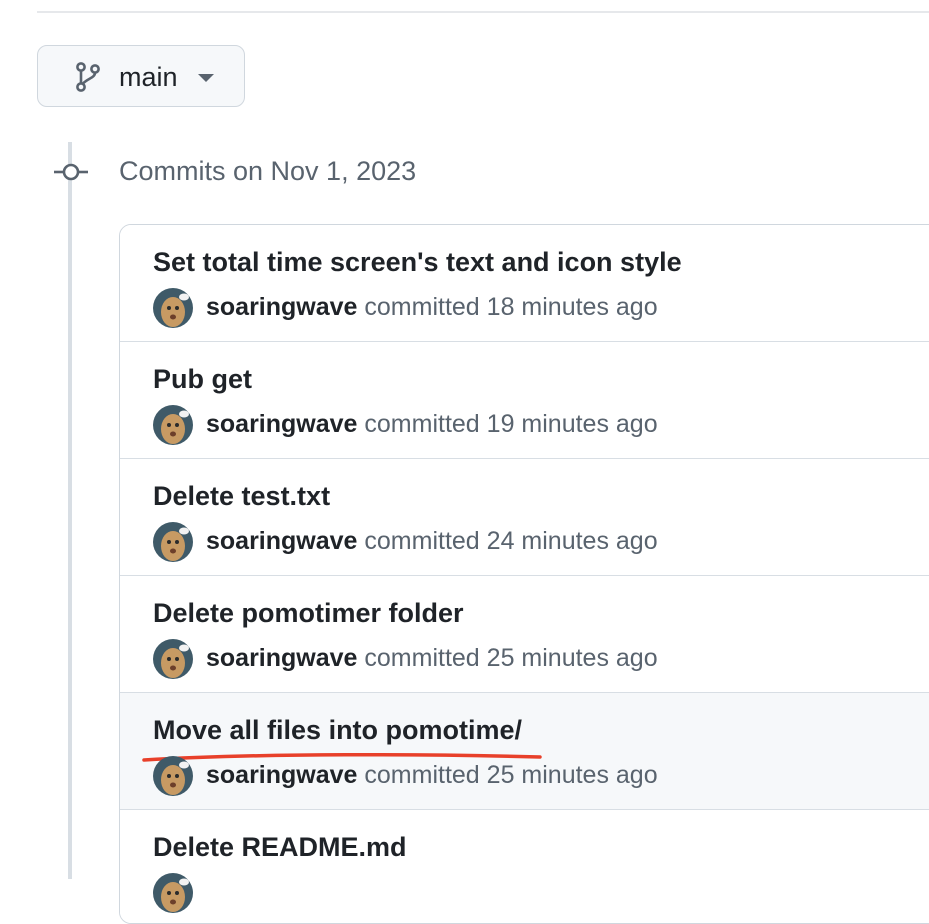  I want to click on commit-time: 19 minutes ago, so click(572, 424).